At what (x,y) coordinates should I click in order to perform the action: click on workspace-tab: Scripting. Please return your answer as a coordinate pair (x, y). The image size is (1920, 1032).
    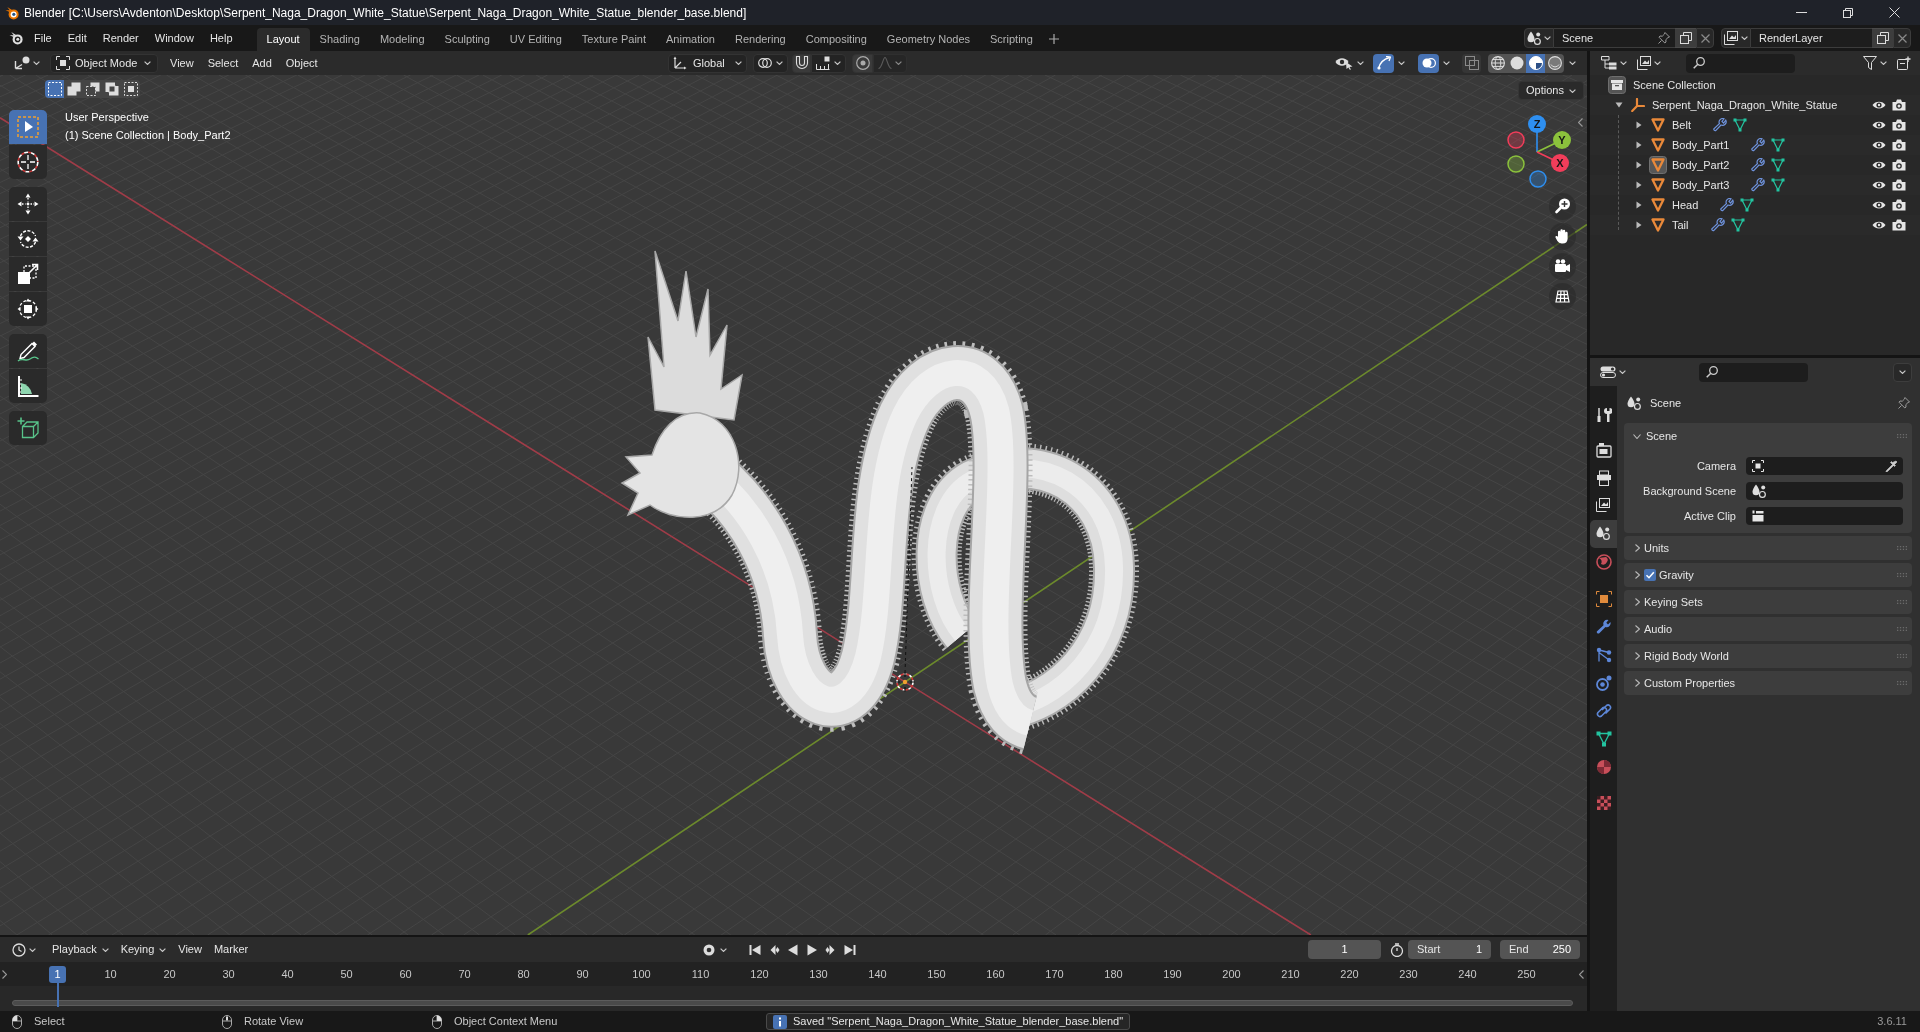
    Looking at the image, I should click on (1011, 39).